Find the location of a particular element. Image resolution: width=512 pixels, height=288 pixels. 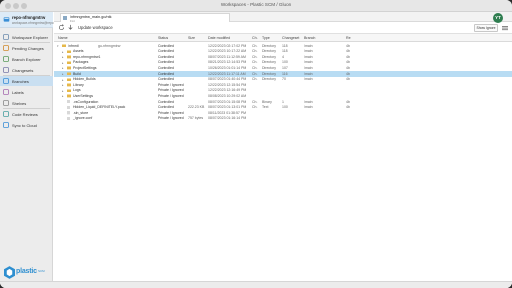

update-workspace-button: Update workspace is located at coordinates (95, 27).